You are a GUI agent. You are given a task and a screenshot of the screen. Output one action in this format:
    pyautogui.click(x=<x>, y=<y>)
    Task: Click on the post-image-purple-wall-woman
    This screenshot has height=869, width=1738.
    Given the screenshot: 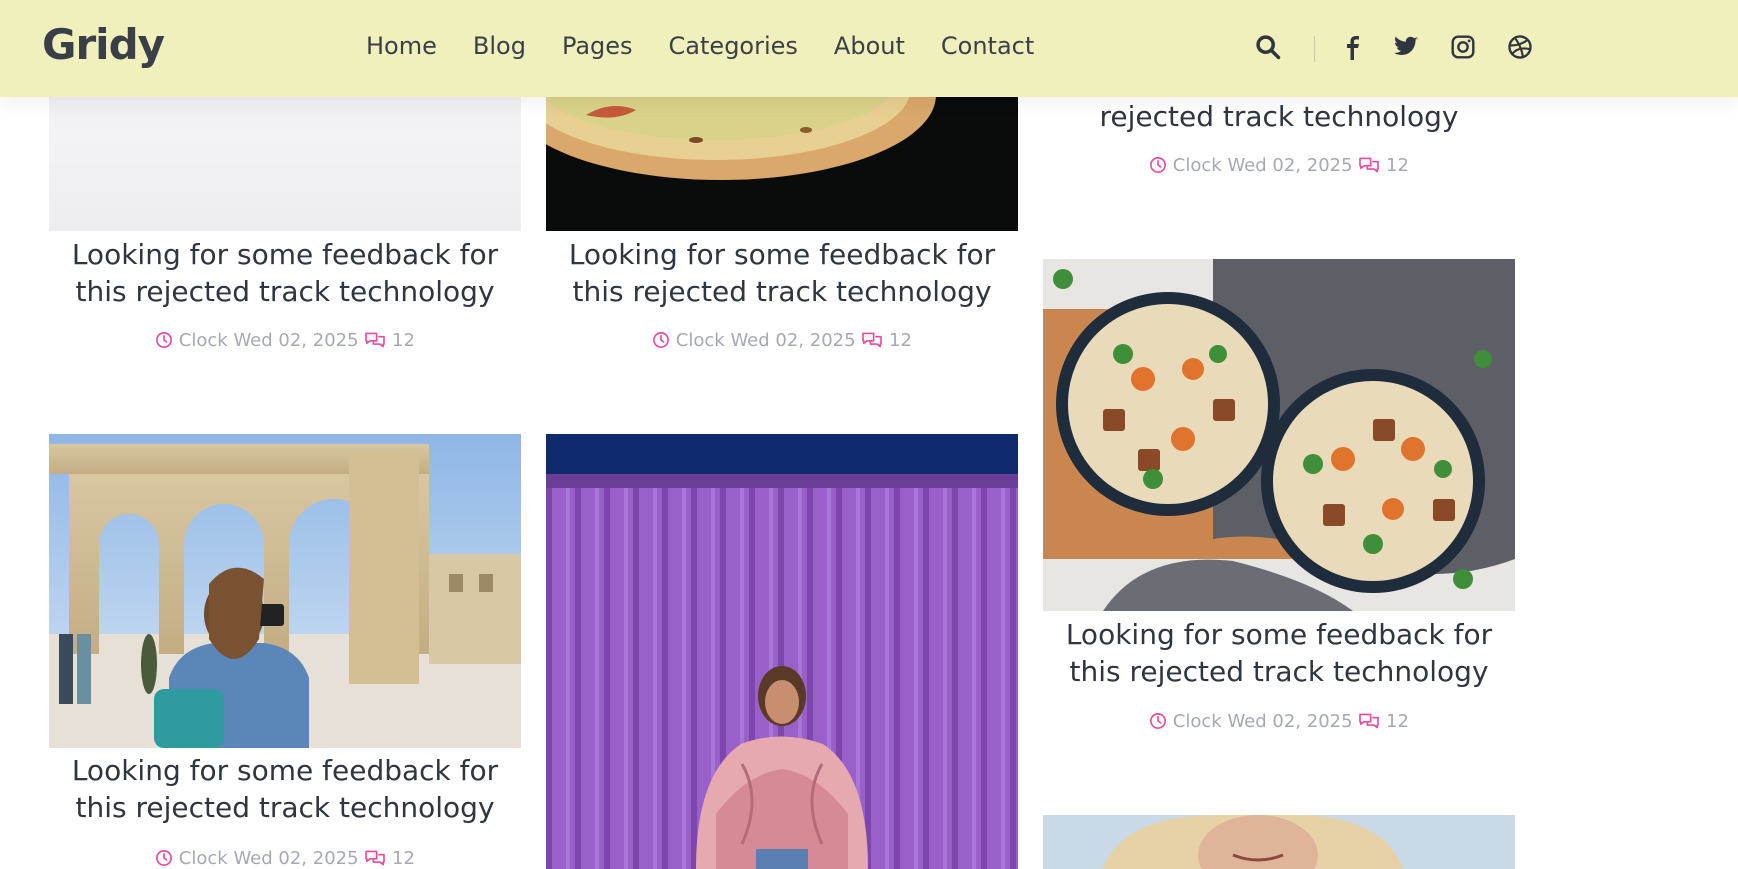 What is the action you would take?
    pyautogui.click(x=782, y=651)
    